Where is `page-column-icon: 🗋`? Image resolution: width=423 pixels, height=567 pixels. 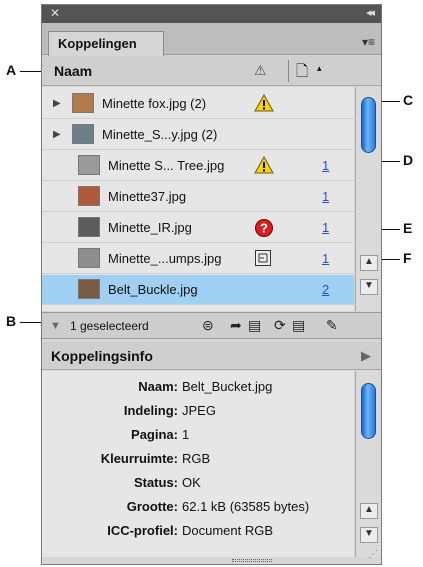 page-column-icon: 🗋 is located at coordinates (302, 73).